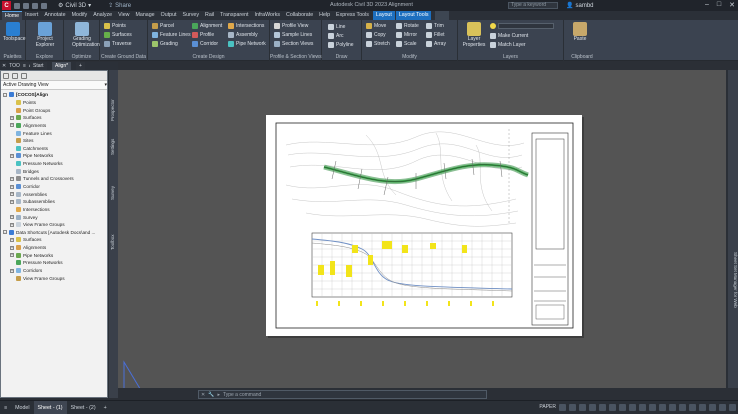 This screenshot has width=738, height=414. Describe the element at coordinates (15, 75) in the screenshot. I see `toolspace-refresh-icon` at that location.